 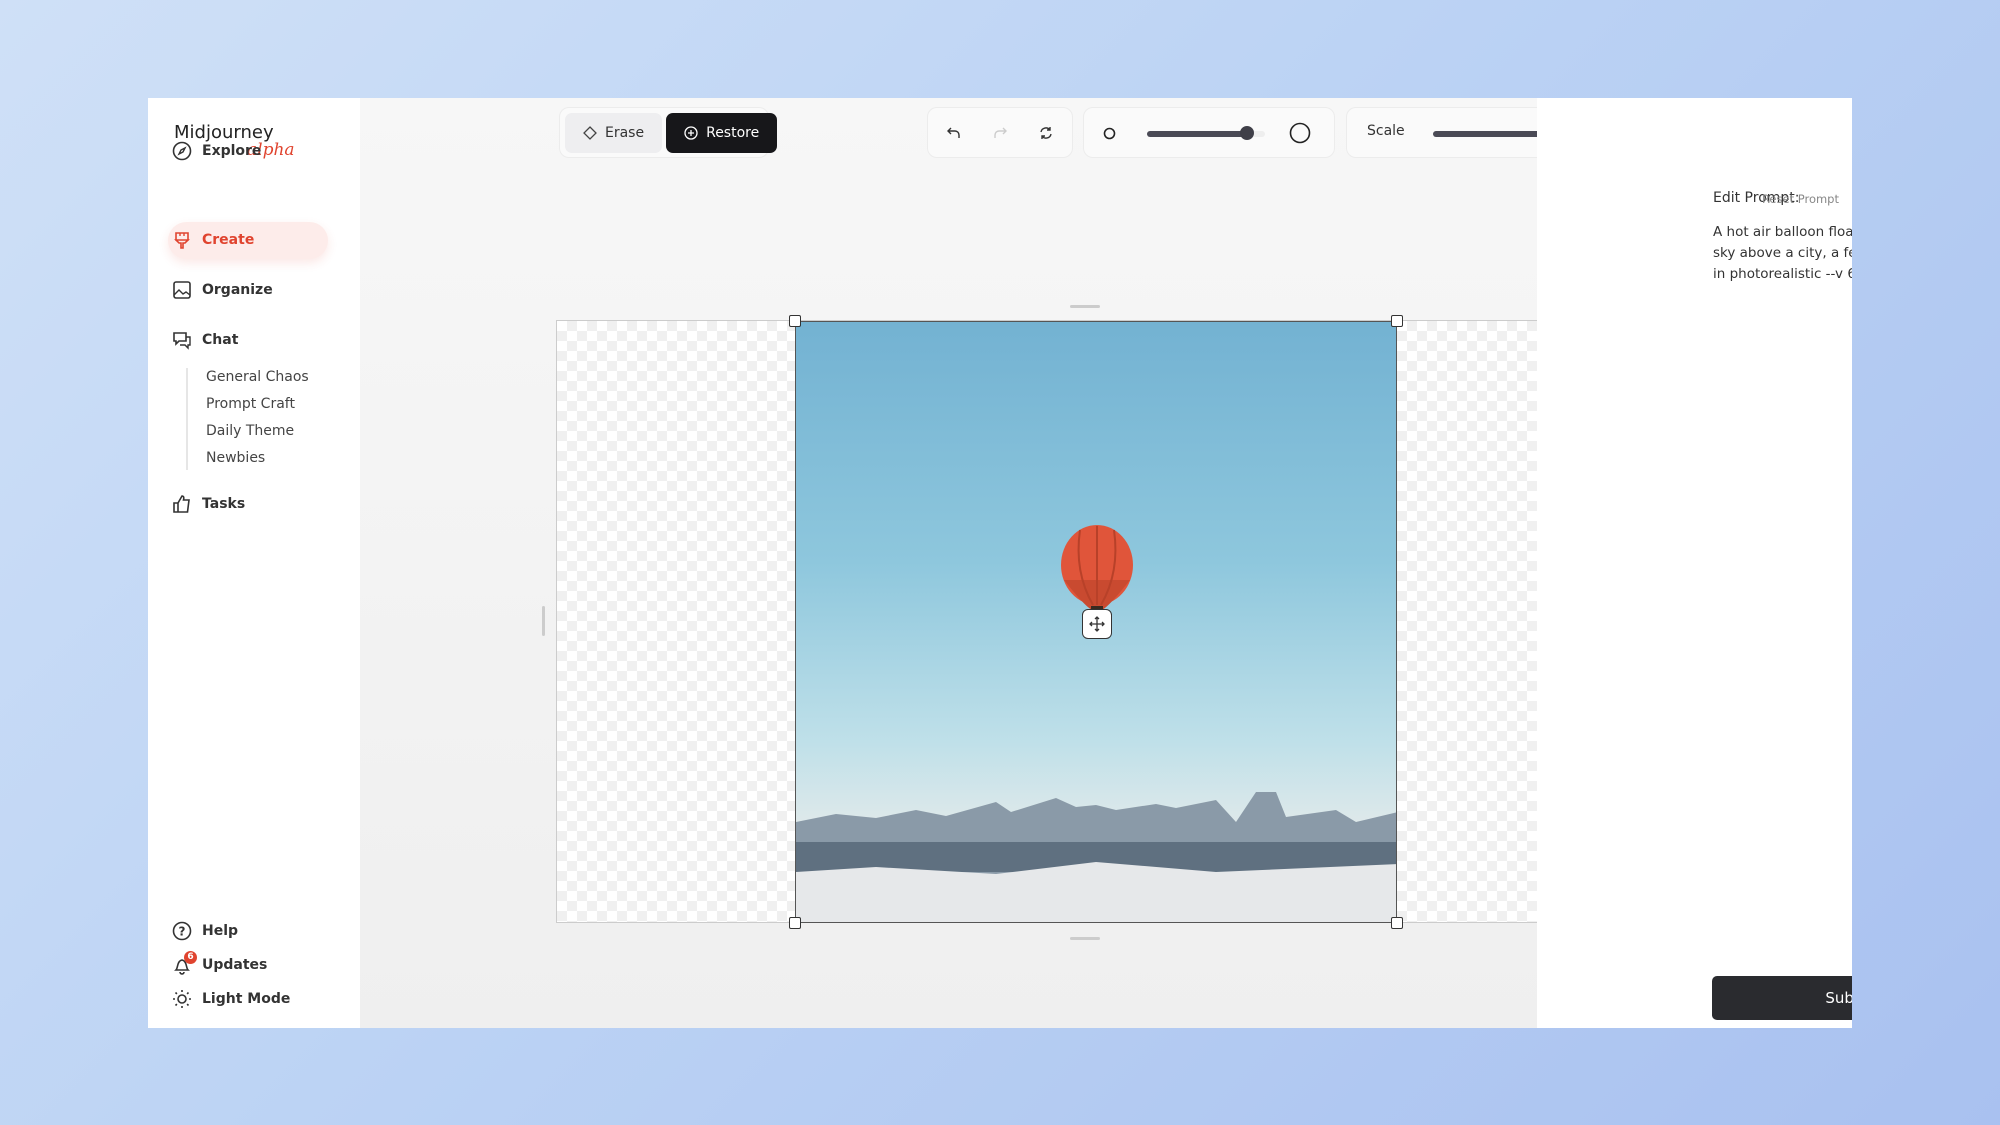 I want to click on small-brush-icon, so click(x=1109, y=133).